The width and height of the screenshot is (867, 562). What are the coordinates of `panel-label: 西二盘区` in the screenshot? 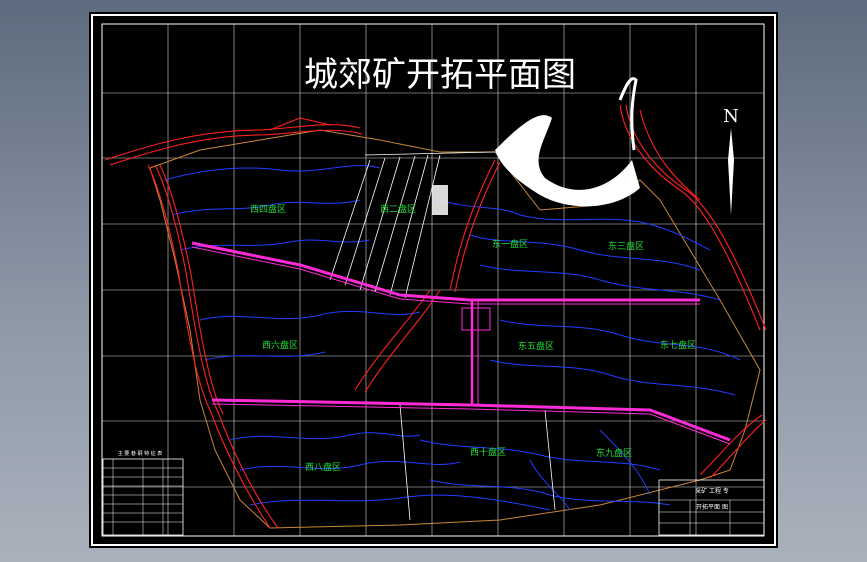 It's located at (398, 209).